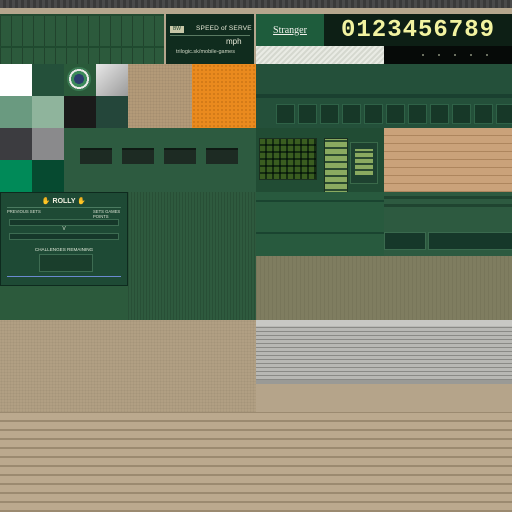 This screenshot has width=512, height=512. I want to click on light-grid, so click(288, 159).